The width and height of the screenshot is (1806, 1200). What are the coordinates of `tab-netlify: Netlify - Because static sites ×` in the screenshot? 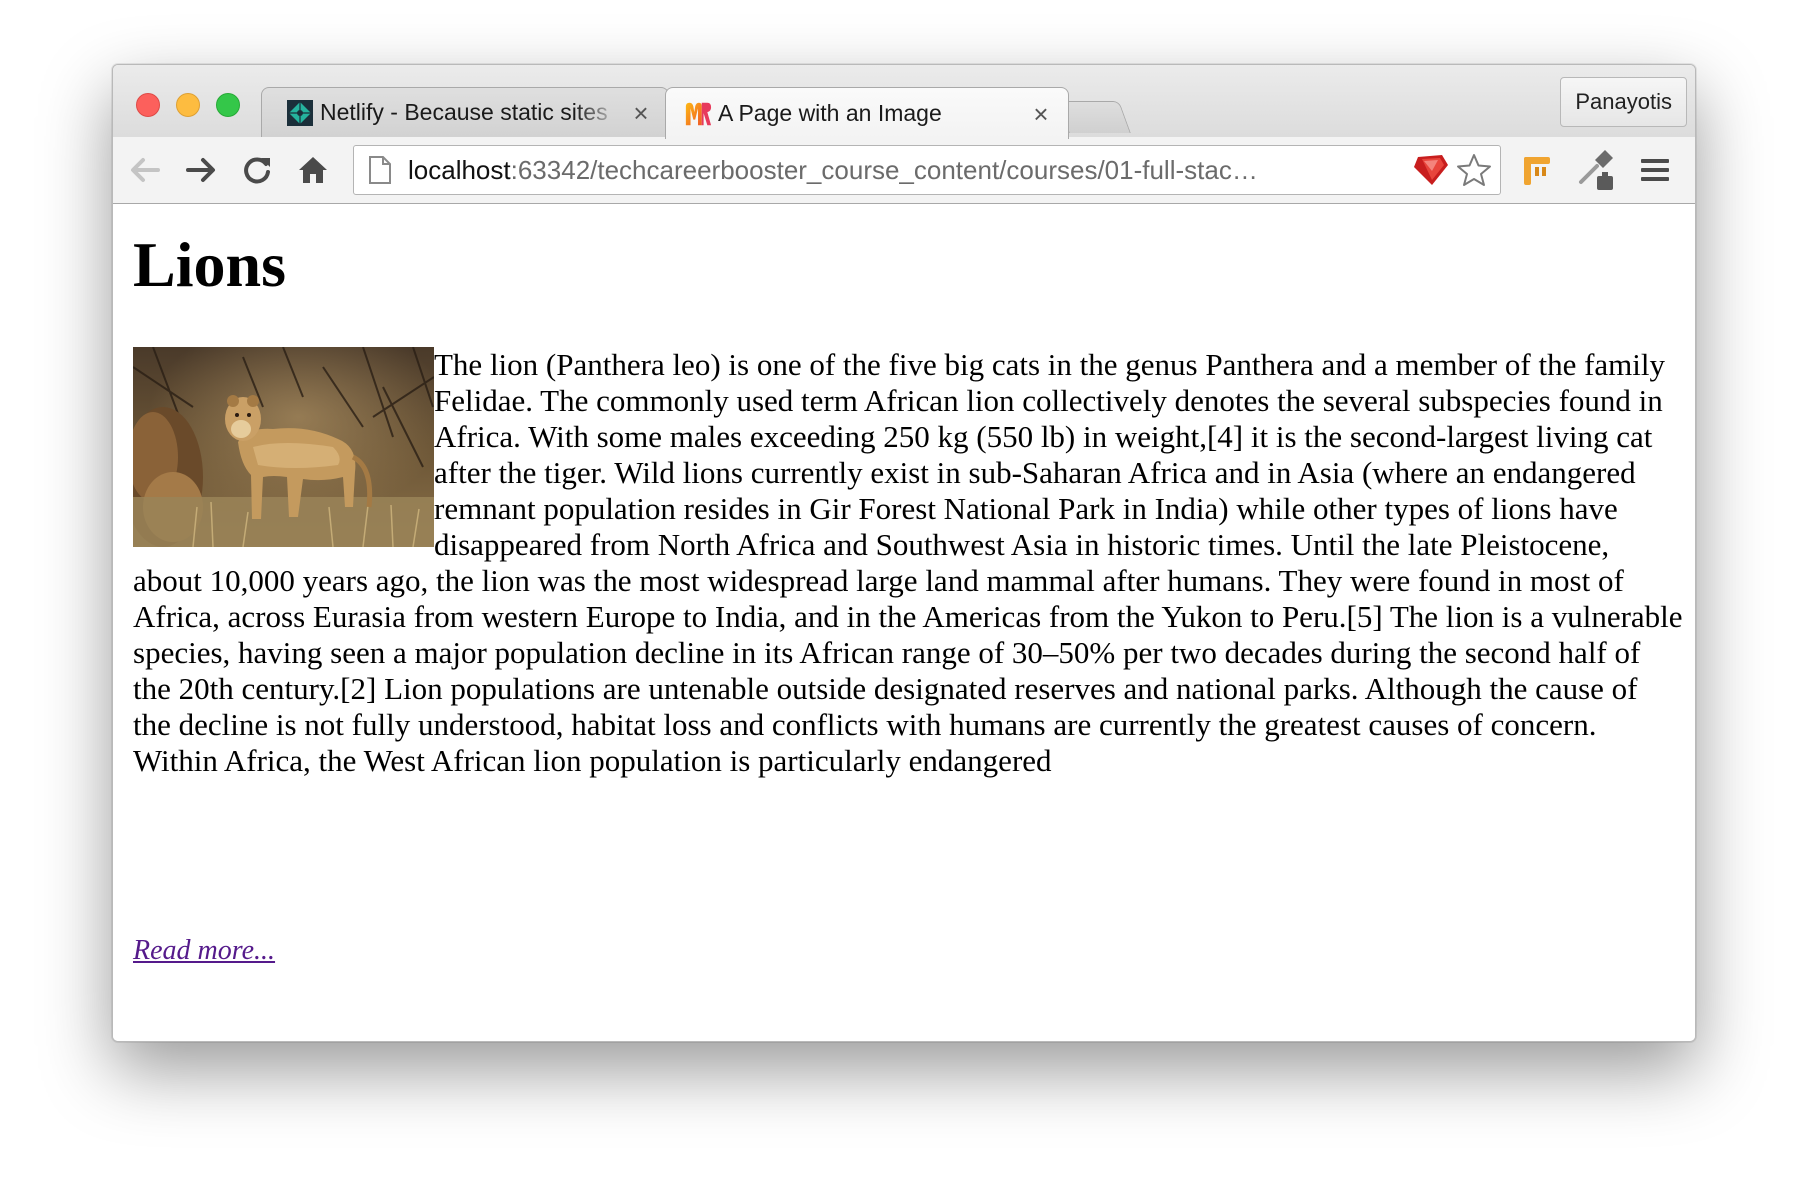 It's located at (465, 112).